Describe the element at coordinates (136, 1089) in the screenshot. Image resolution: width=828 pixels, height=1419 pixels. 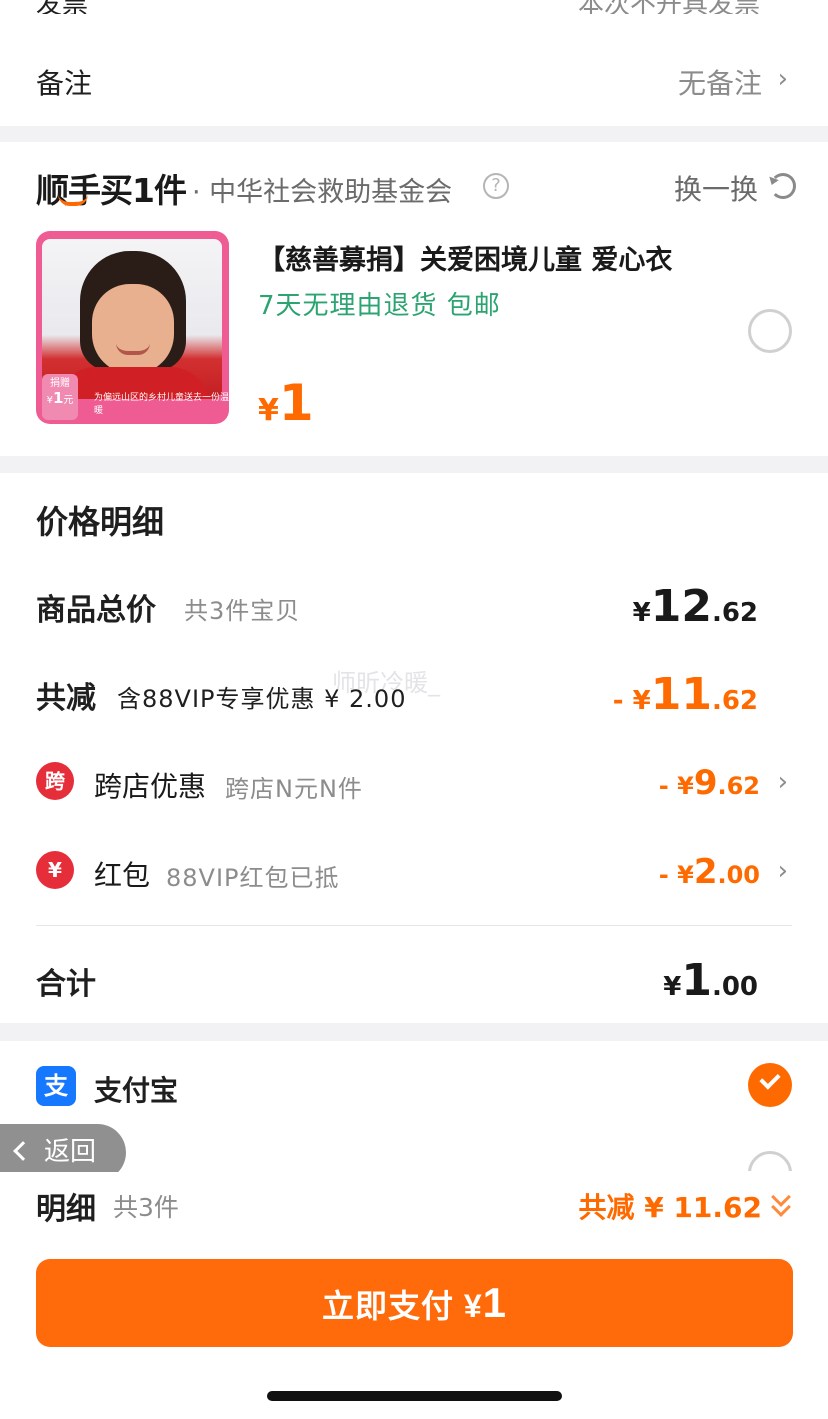
I see `alipay-label: 支付宝` at that location.